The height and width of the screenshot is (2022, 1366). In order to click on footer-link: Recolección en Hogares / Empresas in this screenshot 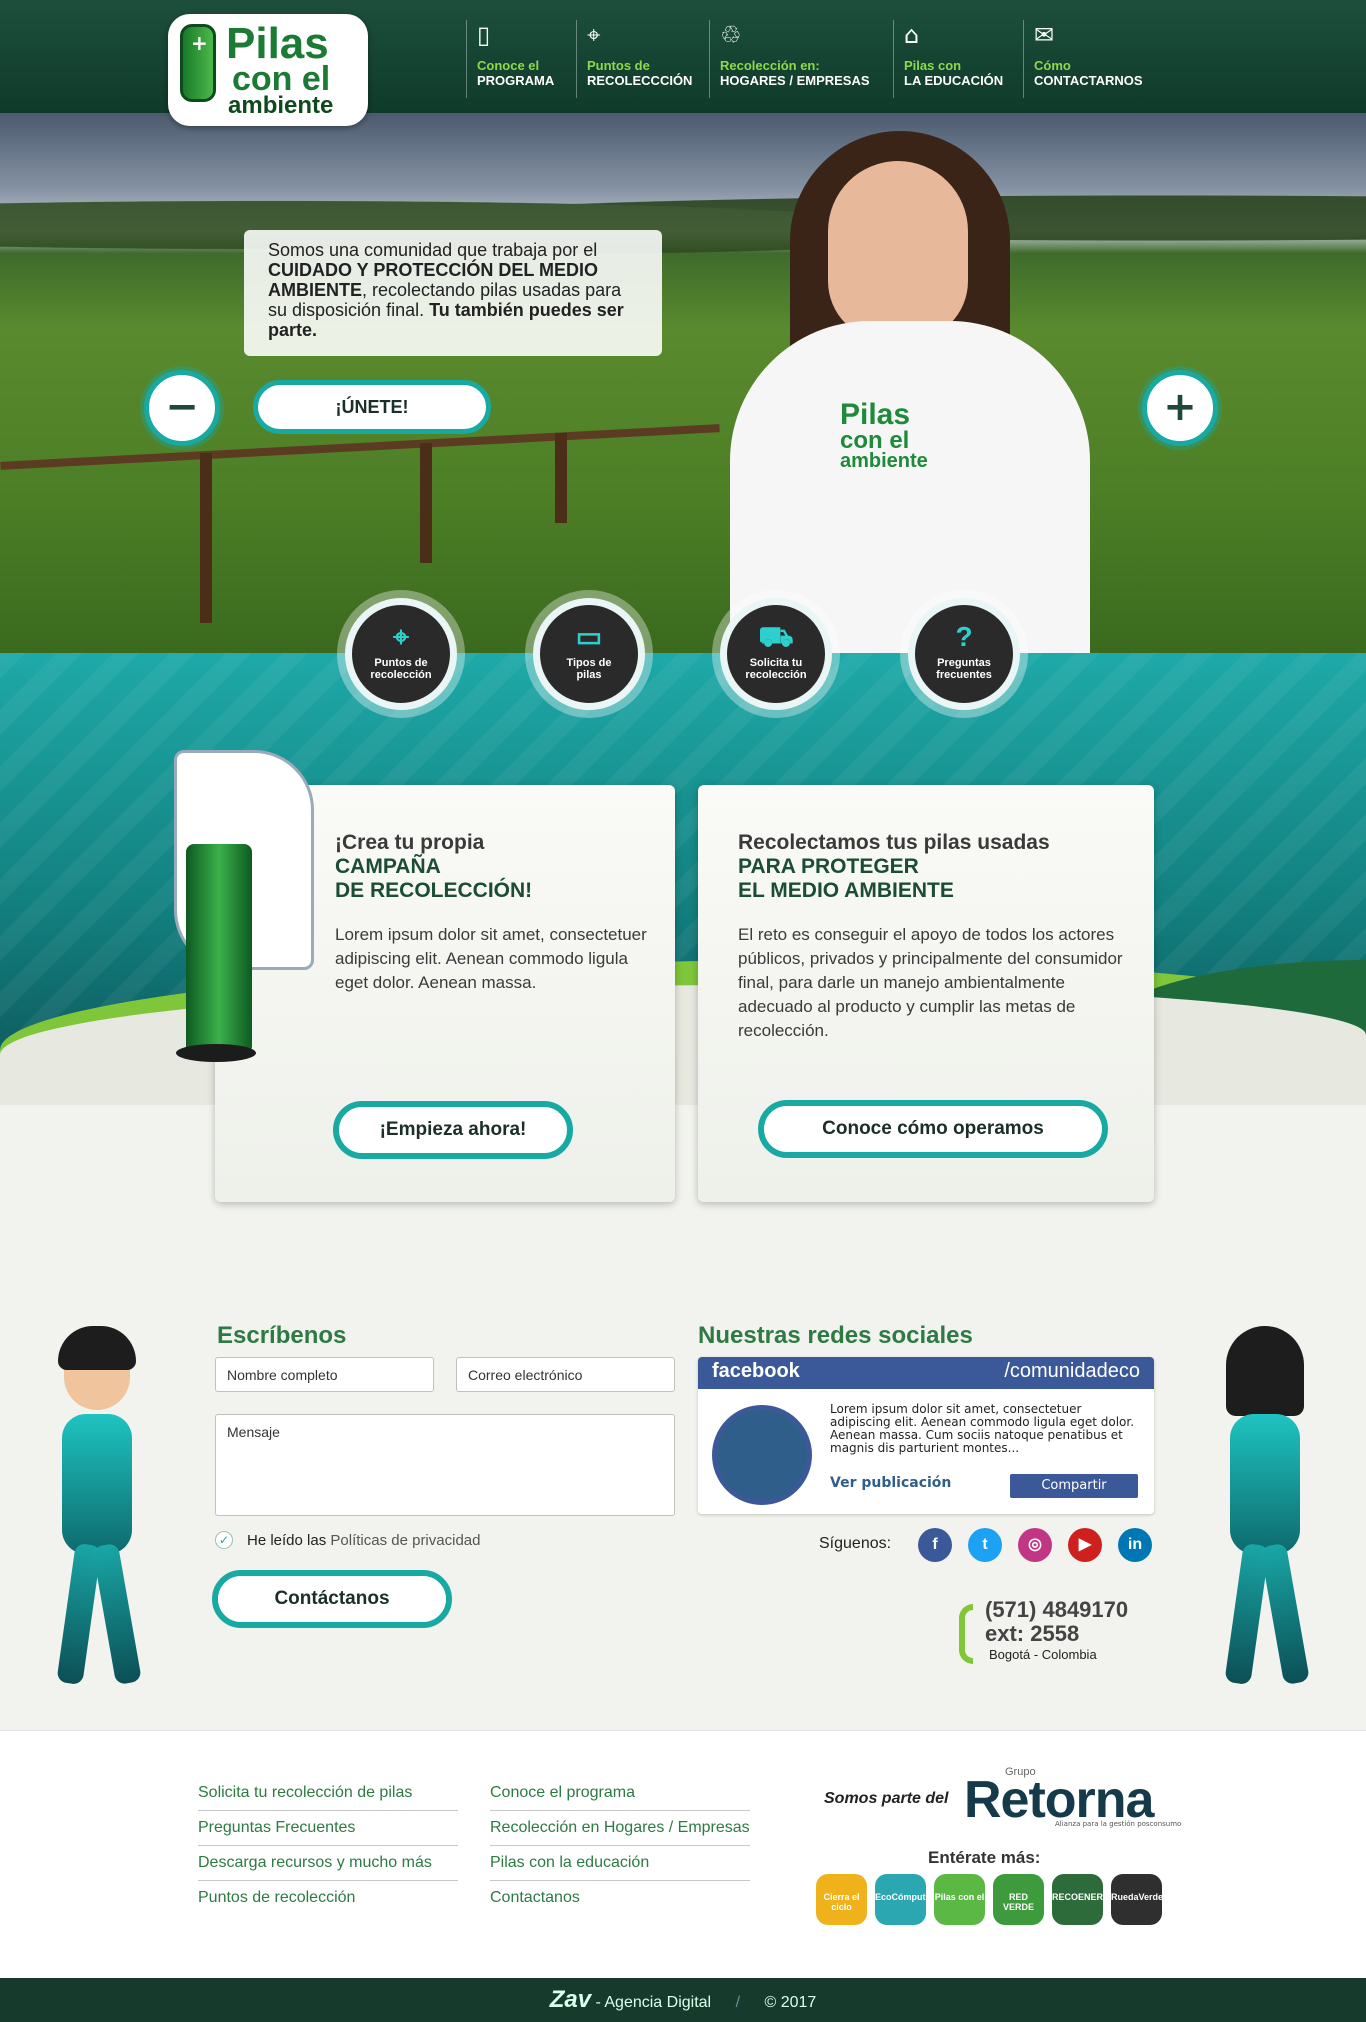, I will do `click(620, 1828)`.